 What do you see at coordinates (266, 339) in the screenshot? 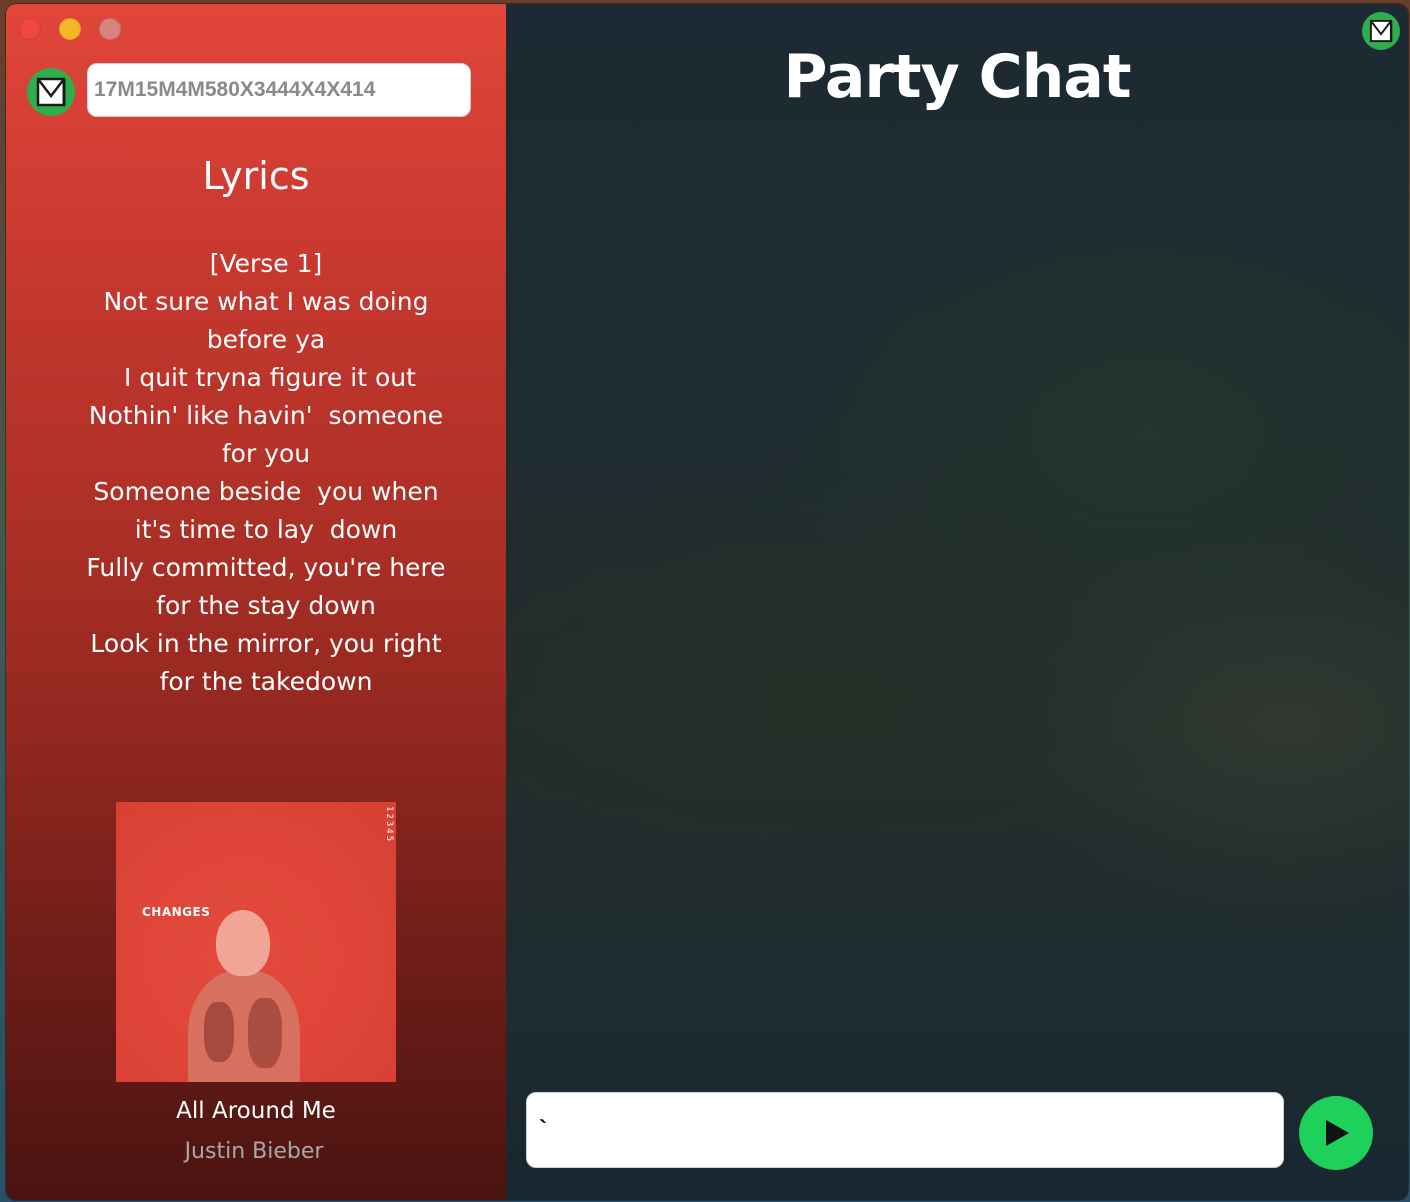
I see `lyrics-line: before ya` at bounding box center [266, 339].